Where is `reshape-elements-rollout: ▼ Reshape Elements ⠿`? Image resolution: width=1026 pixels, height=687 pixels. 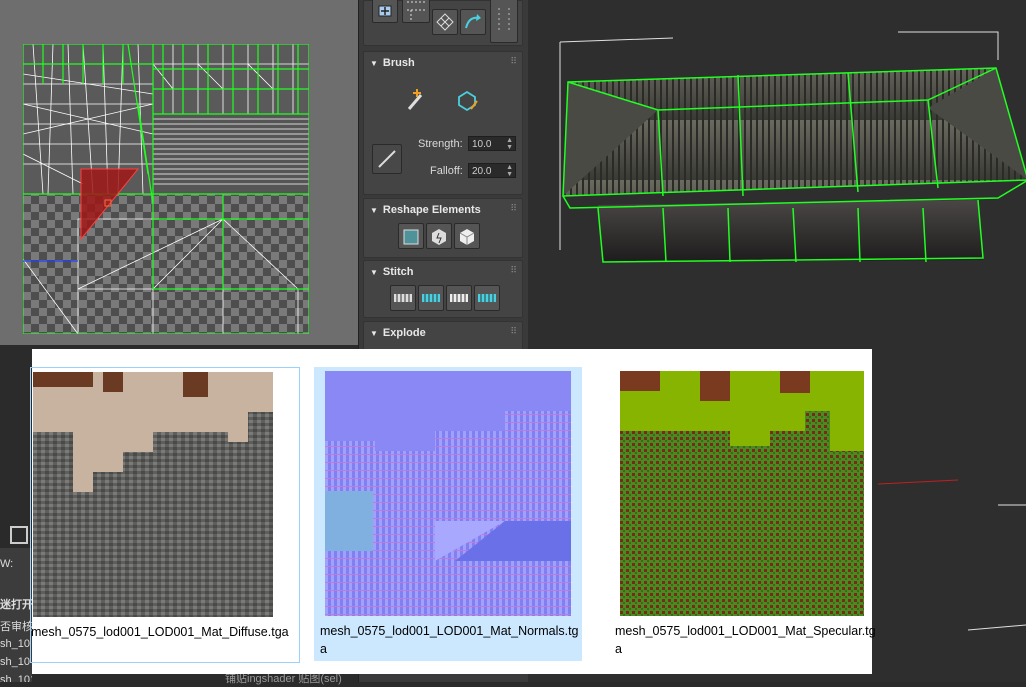 reshape-elements-rollout: ▼ Reshape Elements ⠿ is located at coordinates (443, 228).